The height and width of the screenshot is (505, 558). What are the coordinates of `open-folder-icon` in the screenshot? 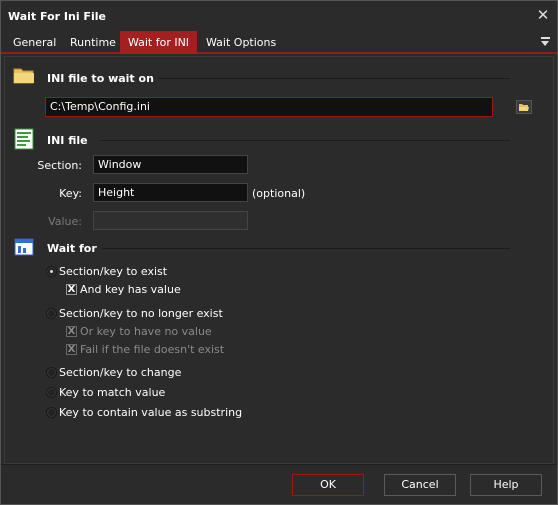 It's located at (524, 107).